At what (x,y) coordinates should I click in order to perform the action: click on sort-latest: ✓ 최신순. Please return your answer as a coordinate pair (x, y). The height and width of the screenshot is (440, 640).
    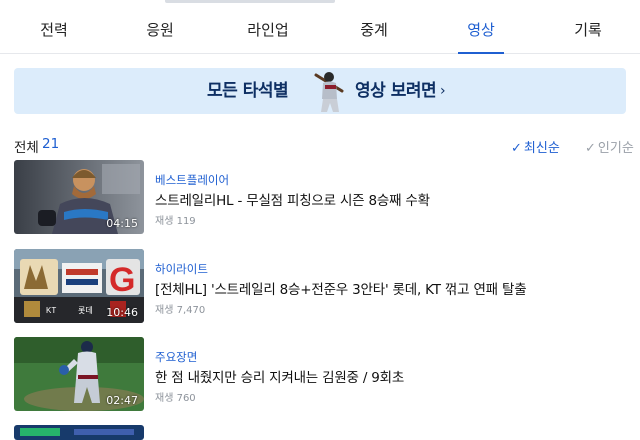
    Looking at the image, I should click on (535, 146).